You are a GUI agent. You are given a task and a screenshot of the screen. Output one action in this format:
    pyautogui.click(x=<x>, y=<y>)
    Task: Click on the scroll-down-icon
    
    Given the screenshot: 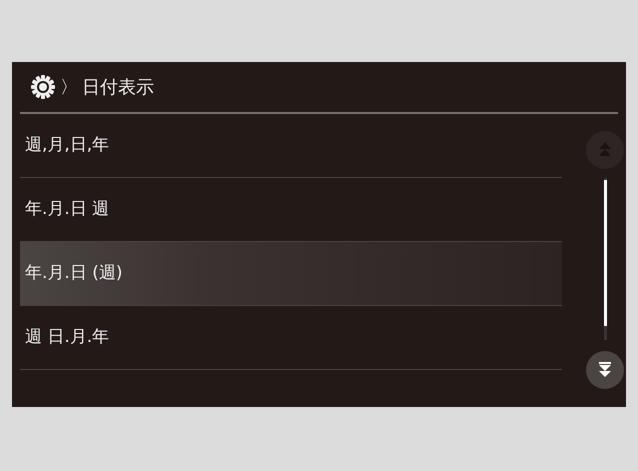 What is the action you would take?
    pyautogui.click(x=605, y=370)
    